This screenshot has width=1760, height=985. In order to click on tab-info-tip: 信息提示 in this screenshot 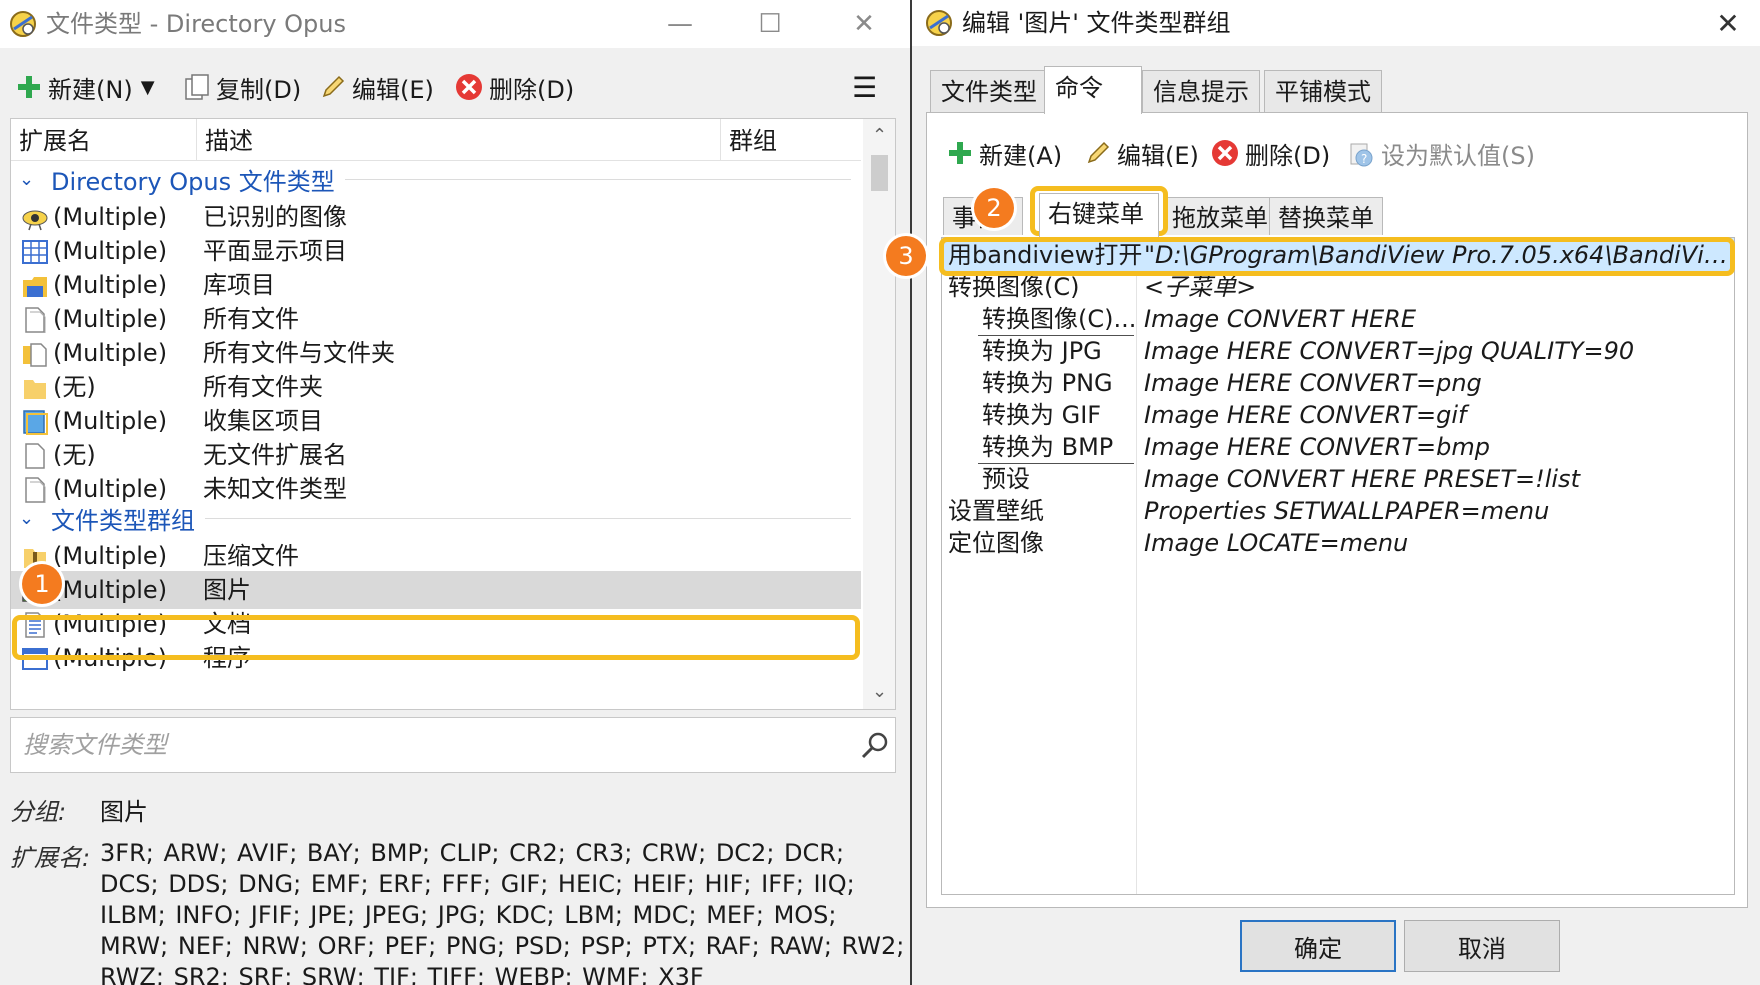, I will do `click(1201, 91)`.